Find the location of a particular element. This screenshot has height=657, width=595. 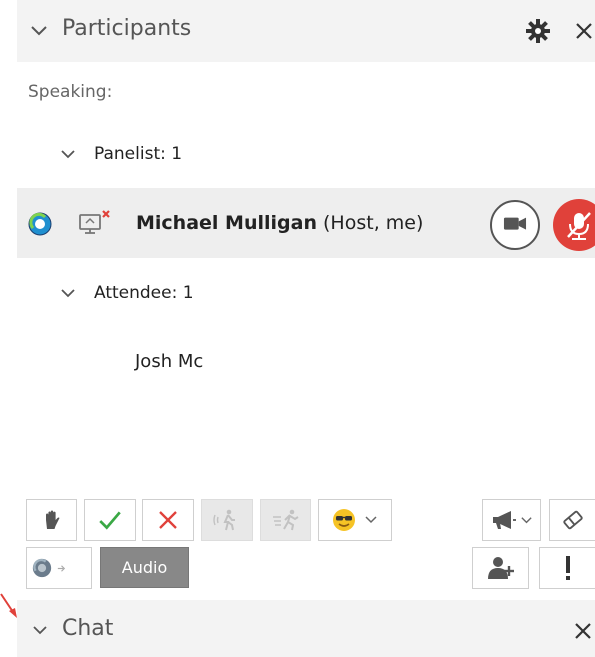

connection-status-dropdown is located at coordinates (59, 568).